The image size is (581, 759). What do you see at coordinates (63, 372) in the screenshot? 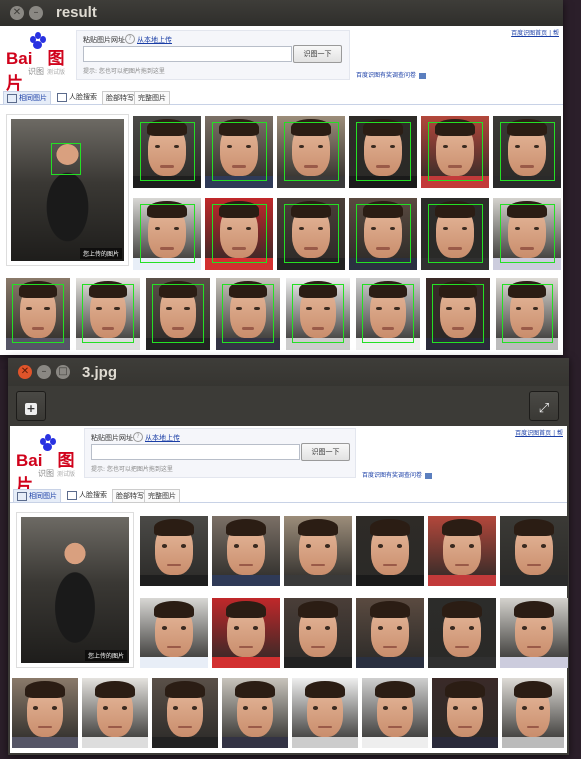
I see `maximize-icon: □` at bounding box center [63, 372].